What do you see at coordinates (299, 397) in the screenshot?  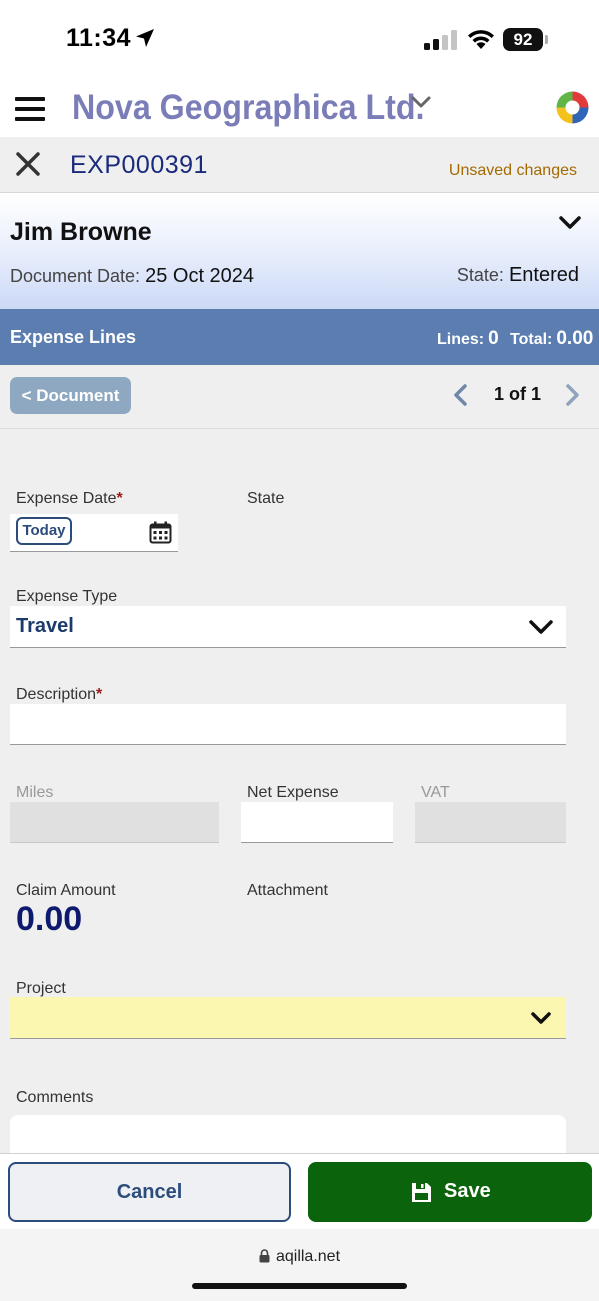 I see `pager-row: < Document 1 of 1` at bounding box center [299, 397].